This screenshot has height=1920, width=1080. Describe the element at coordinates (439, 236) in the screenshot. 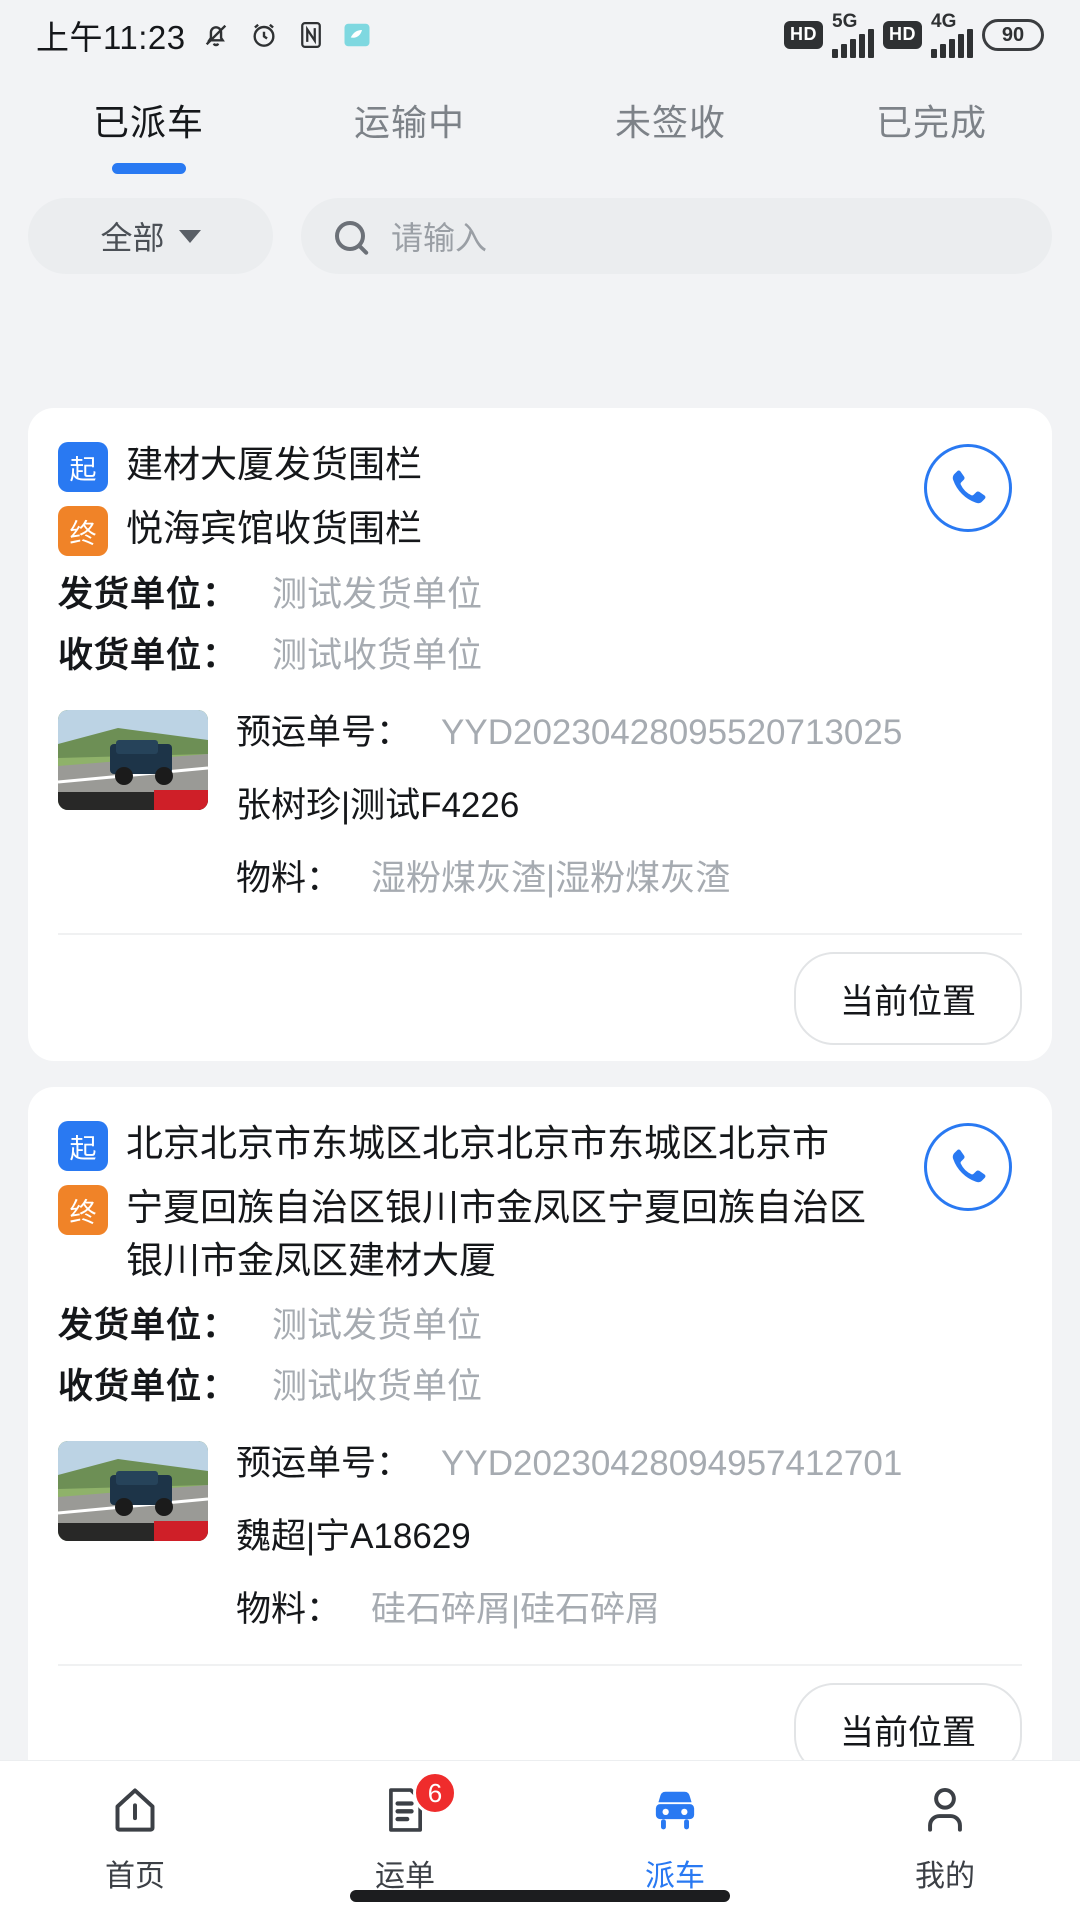

I see `search-input: 请输入` at that location.